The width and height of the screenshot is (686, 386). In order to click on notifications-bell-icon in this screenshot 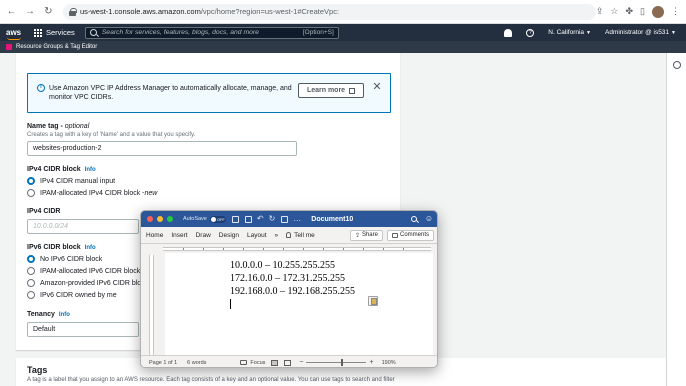, I will do `click(508, 32)`.